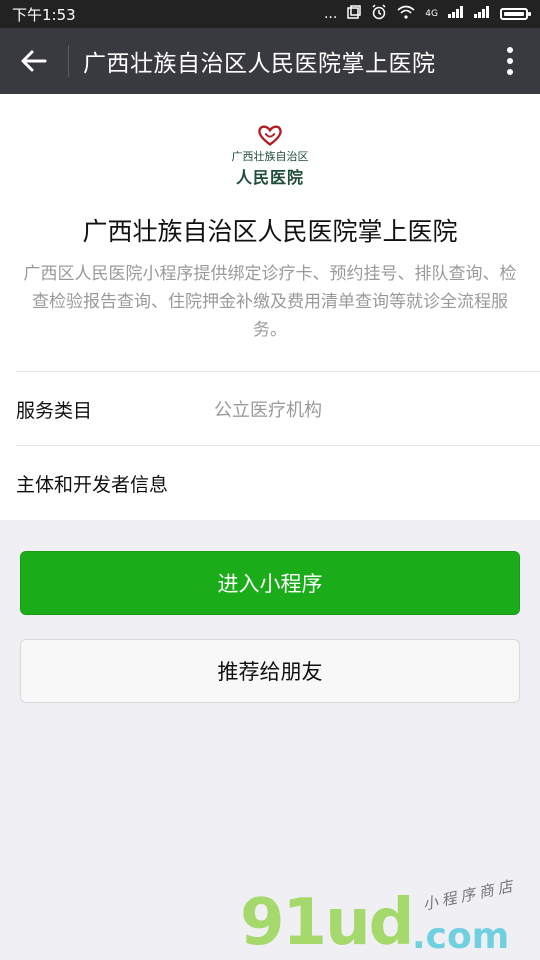 Image resolution: width=540 pixels, height=960 pixels. I want to click on back-arrow-icon, so click(34, 61).